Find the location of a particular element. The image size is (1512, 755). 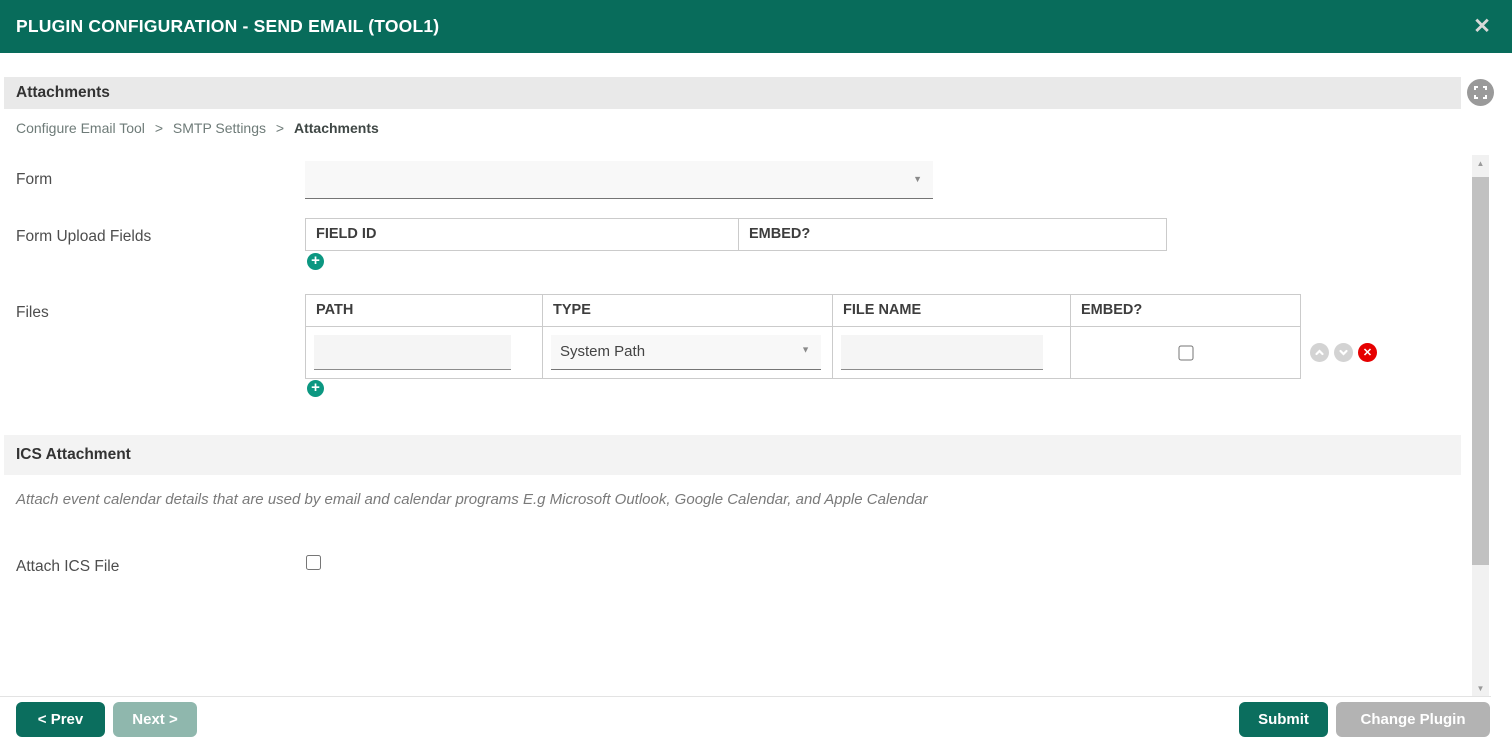

form-upload-fields-table: FIELD ID EMBED? is located at coordinates (736, 234).